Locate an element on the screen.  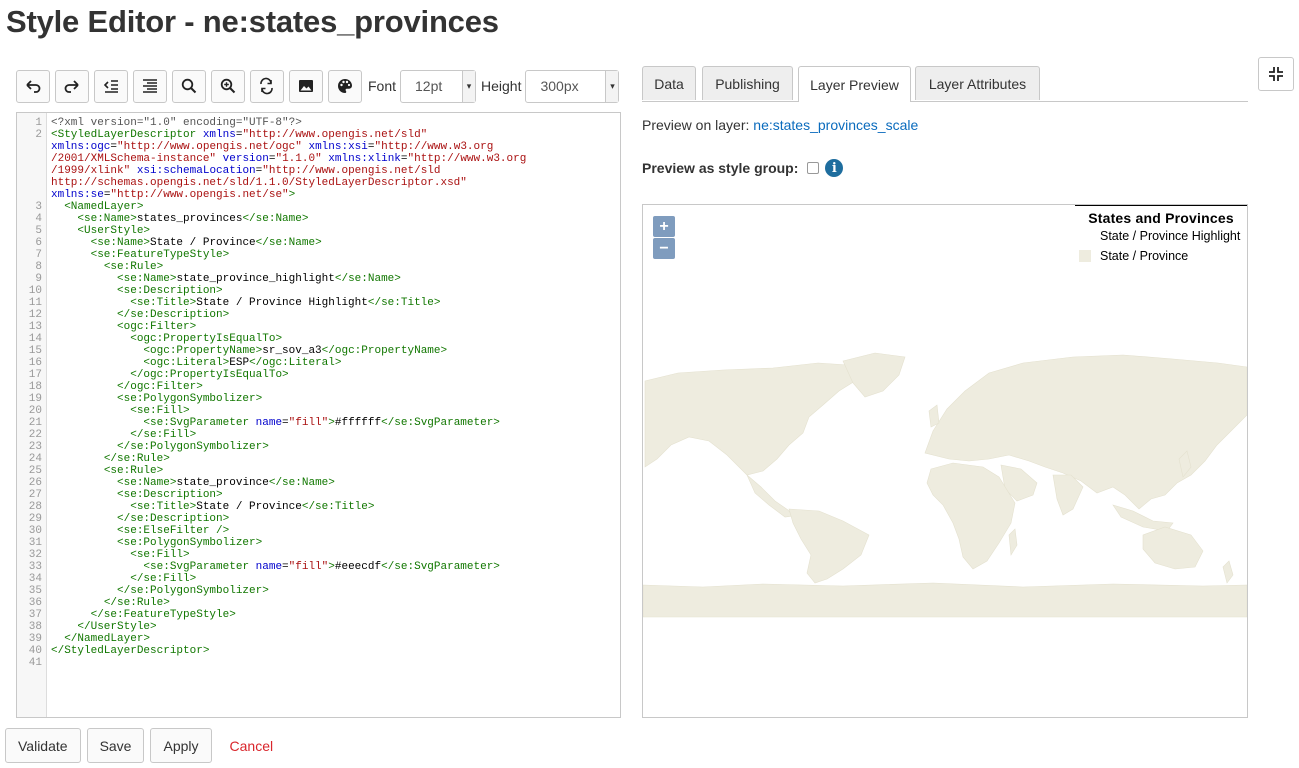
undo-button is located at coordinates (33, 86).